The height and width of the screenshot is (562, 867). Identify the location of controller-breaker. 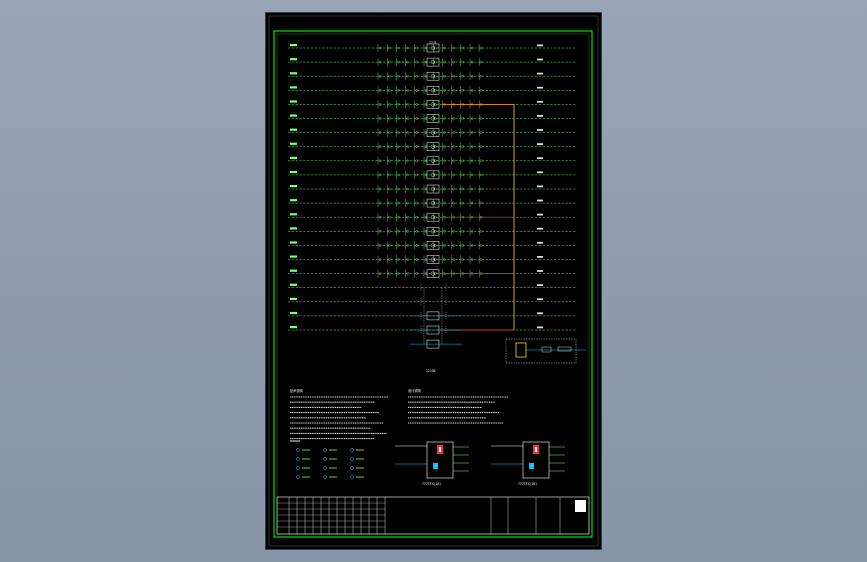
(564, 349).